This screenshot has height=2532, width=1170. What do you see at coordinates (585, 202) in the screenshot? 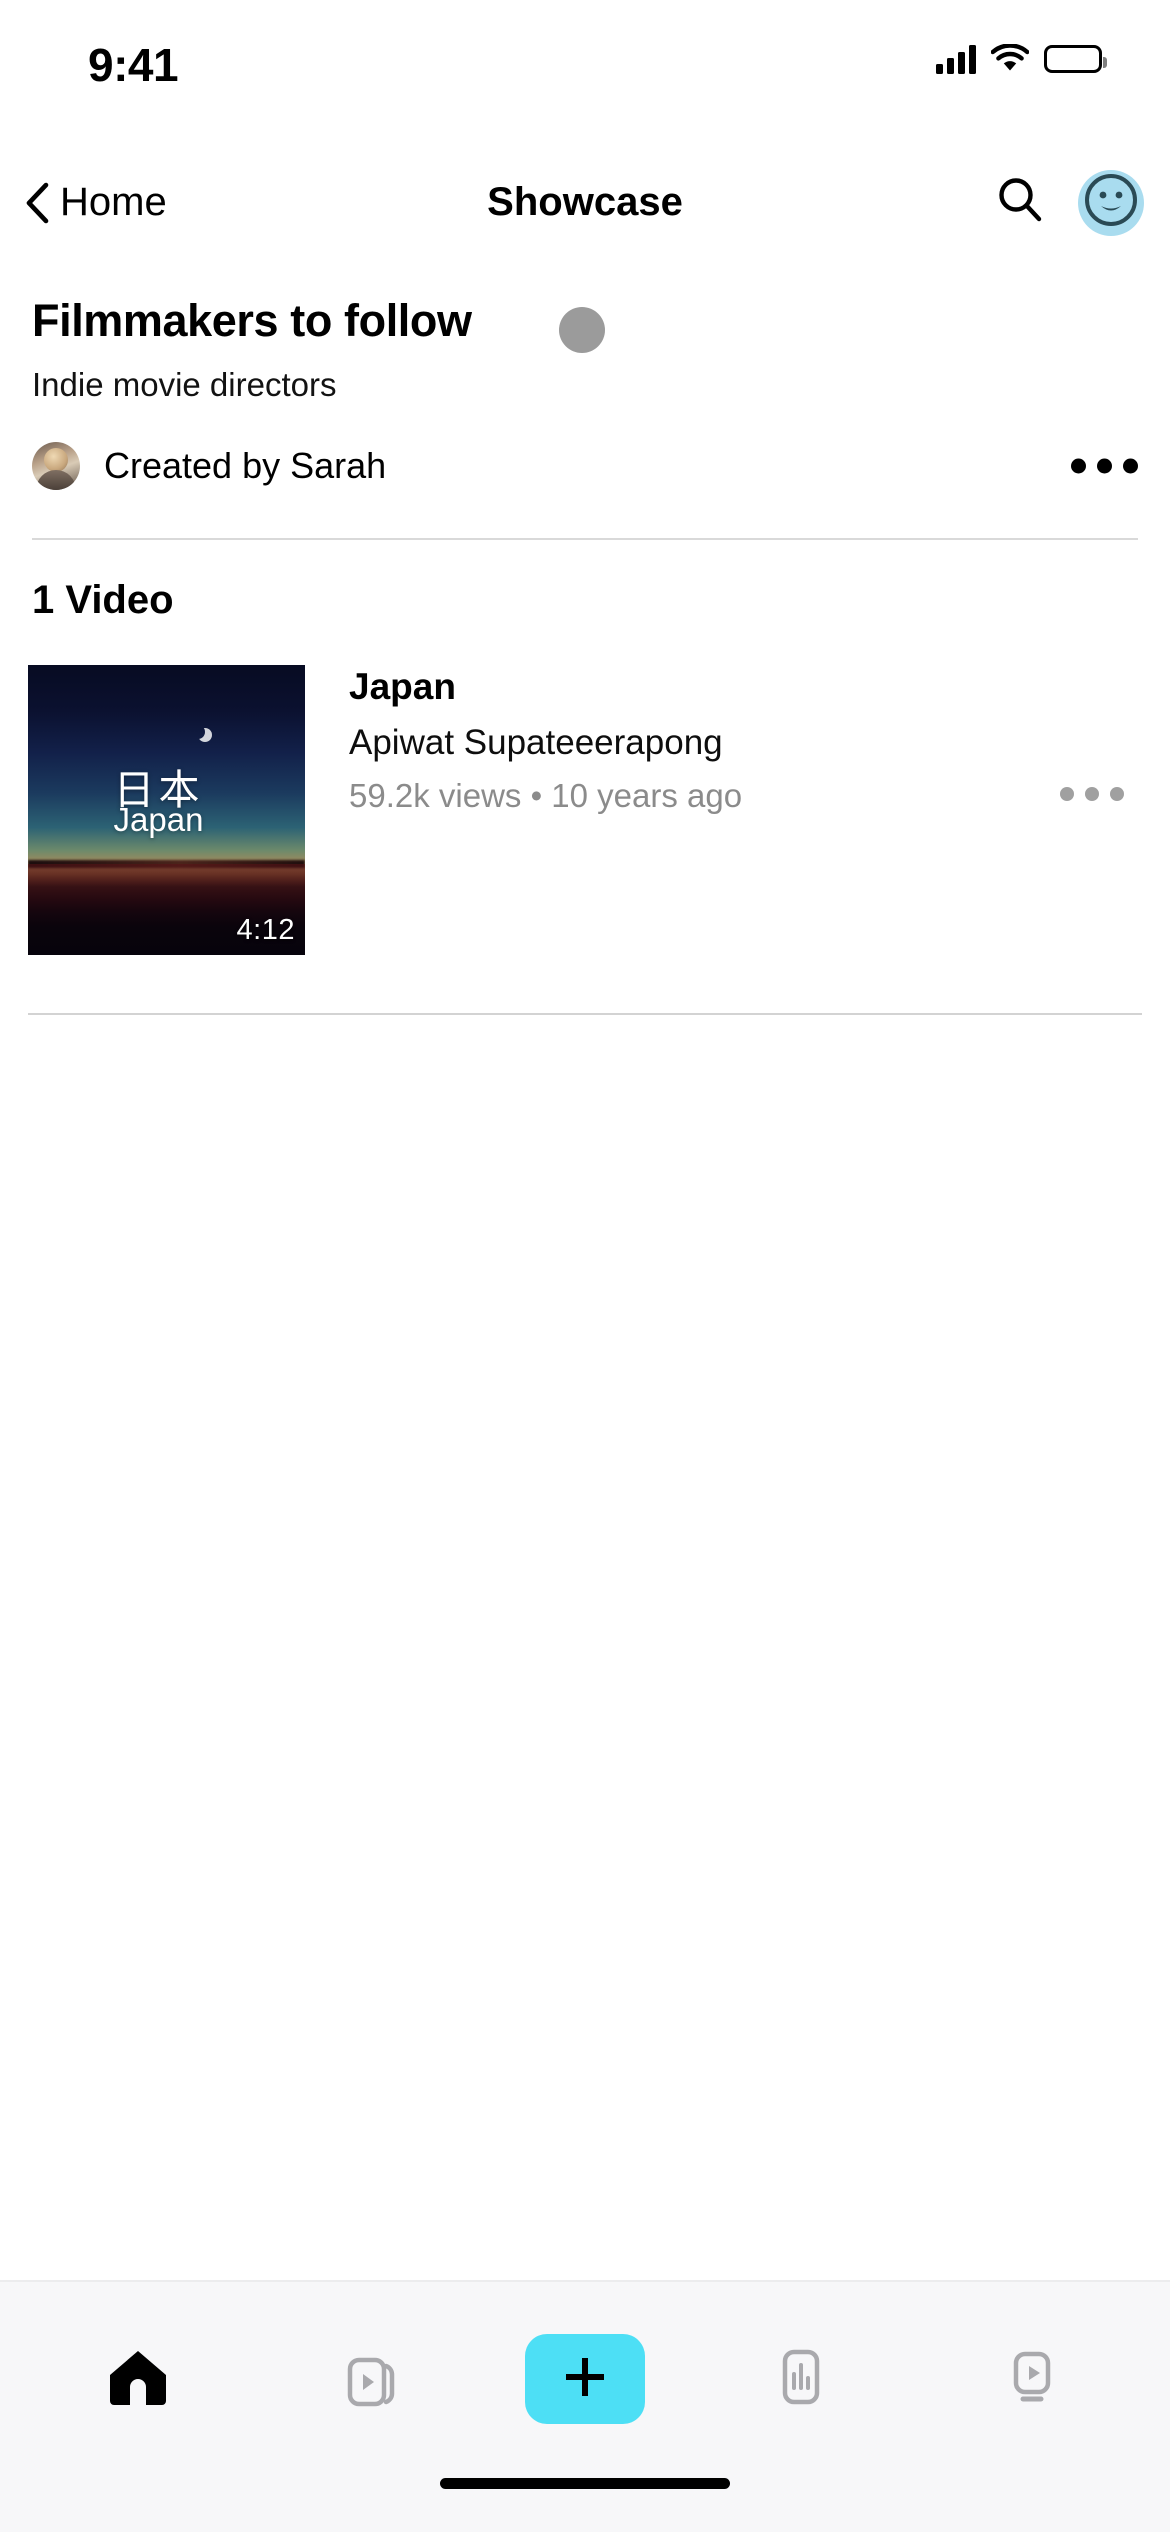
I see `navigation-bar: Home Showcase` at bounding box center [585, 202].